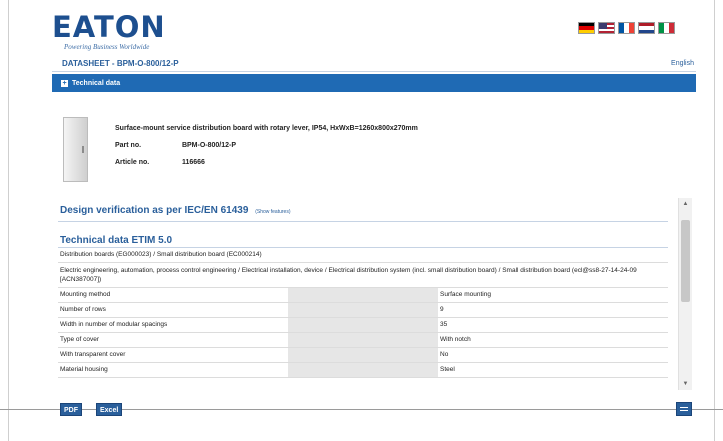 The image size is (723, 441). I want to click on feature-cell: Material housing, so click(173, 370).